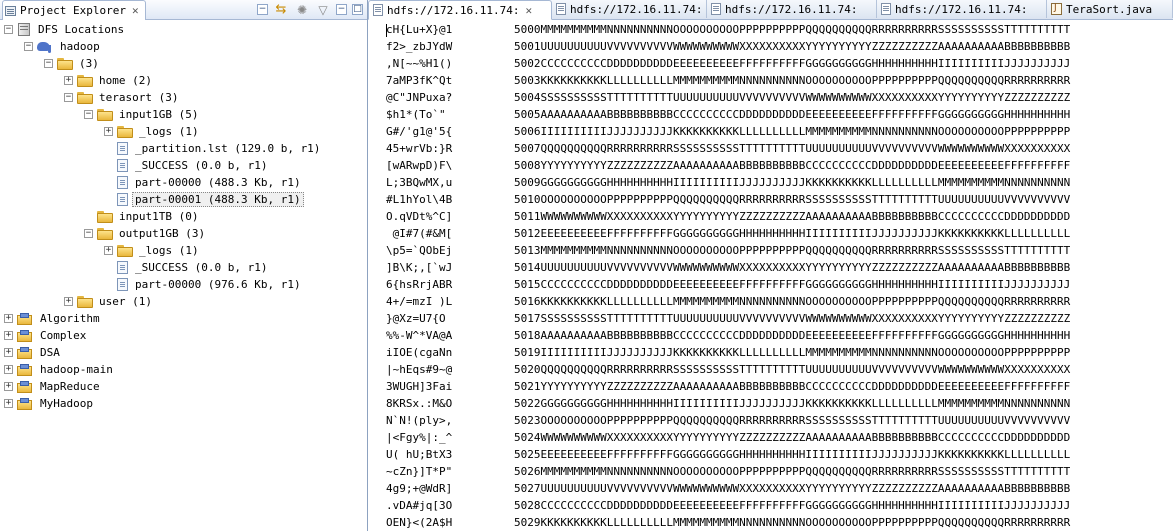  What do you see at coordinates (419, 182) in the screenshot?
I see `record-key: L;3BQwMX,u` at bounding box center [419, 182].